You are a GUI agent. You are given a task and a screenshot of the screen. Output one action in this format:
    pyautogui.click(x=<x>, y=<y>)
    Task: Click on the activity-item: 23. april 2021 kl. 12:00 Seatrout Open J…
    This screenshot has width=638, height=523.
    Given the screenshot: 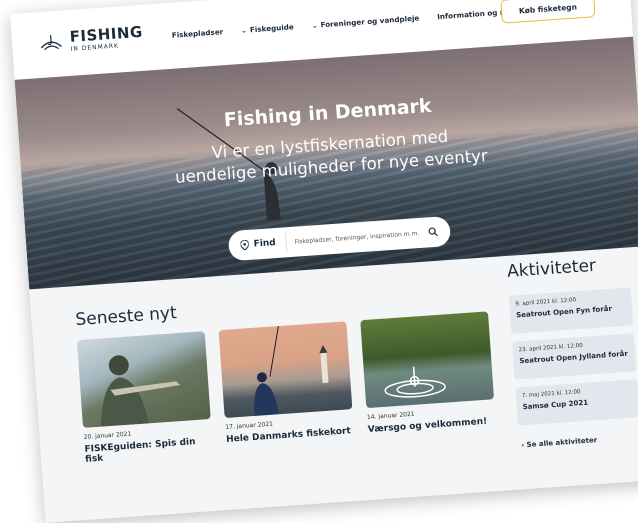 What is the action you would take?
    pyautogui.click(x=574, y=356)
    